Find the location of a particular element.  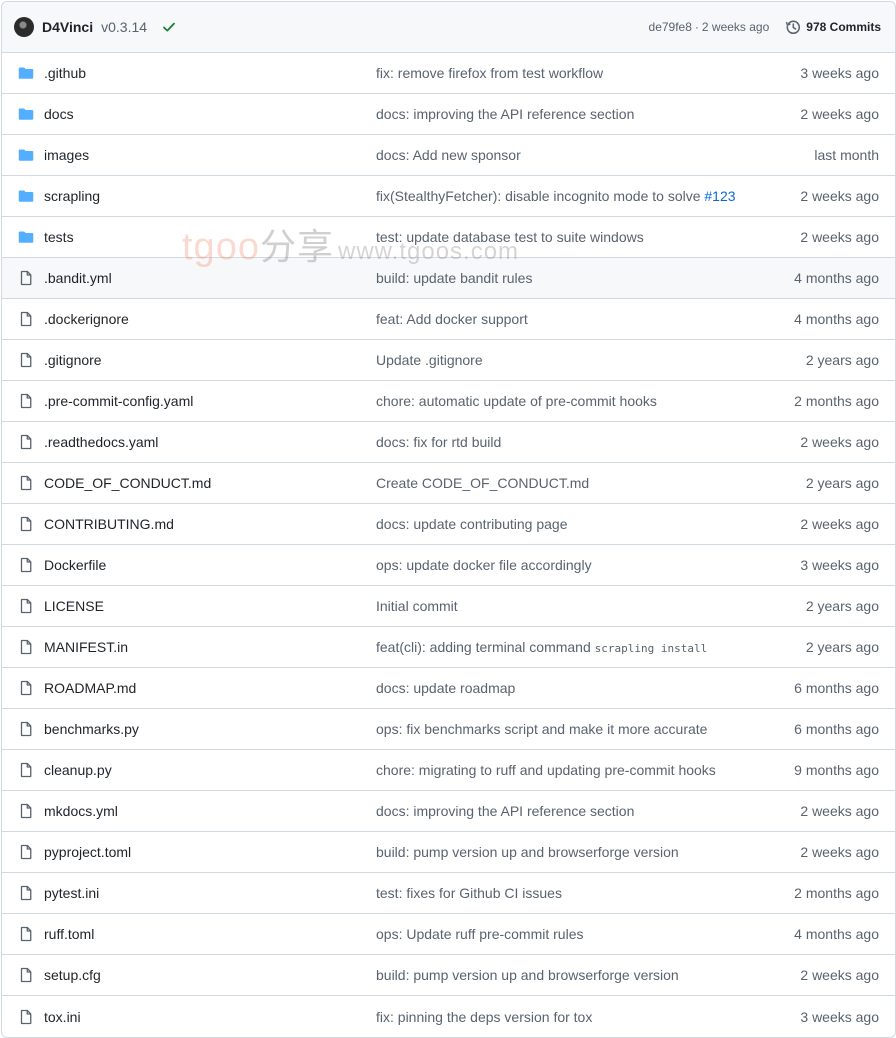

commit-message-link: feat: Add docker support is located at coordinates (585, 319).